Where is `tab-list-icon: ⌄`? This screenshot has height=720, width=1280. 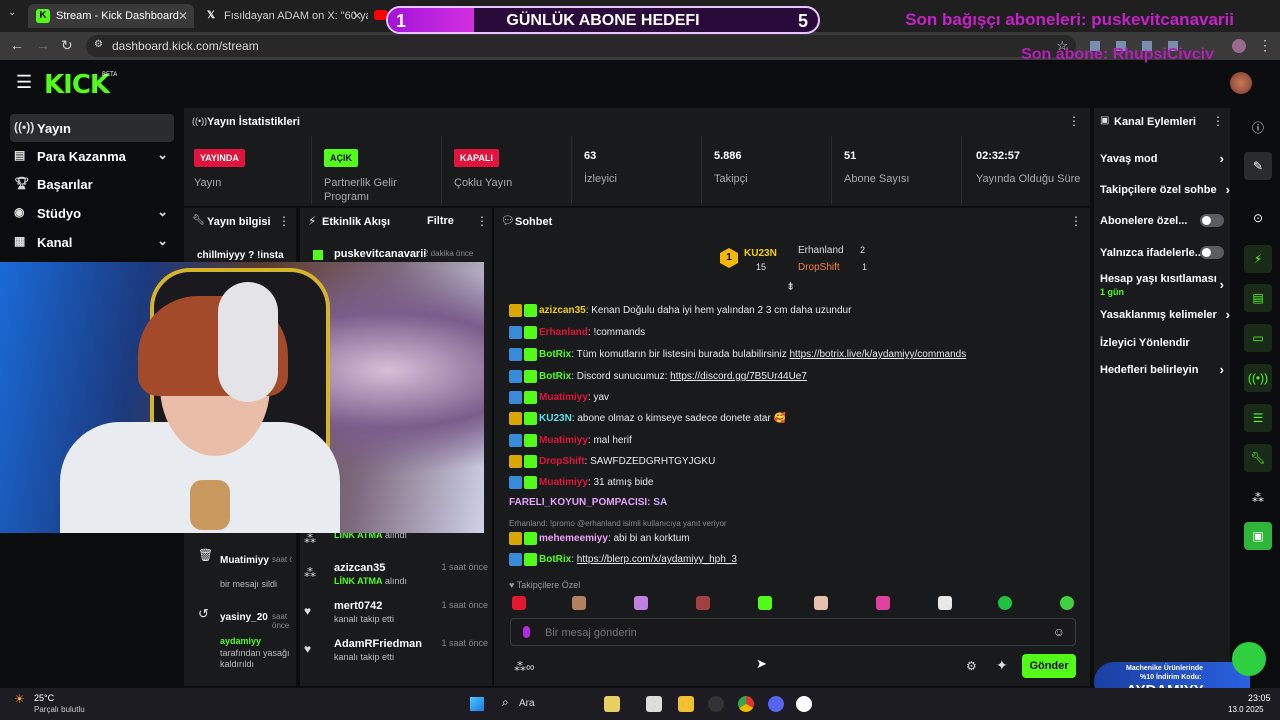 tab-list-icon: ⌄ is located at coordinates (12, 12).